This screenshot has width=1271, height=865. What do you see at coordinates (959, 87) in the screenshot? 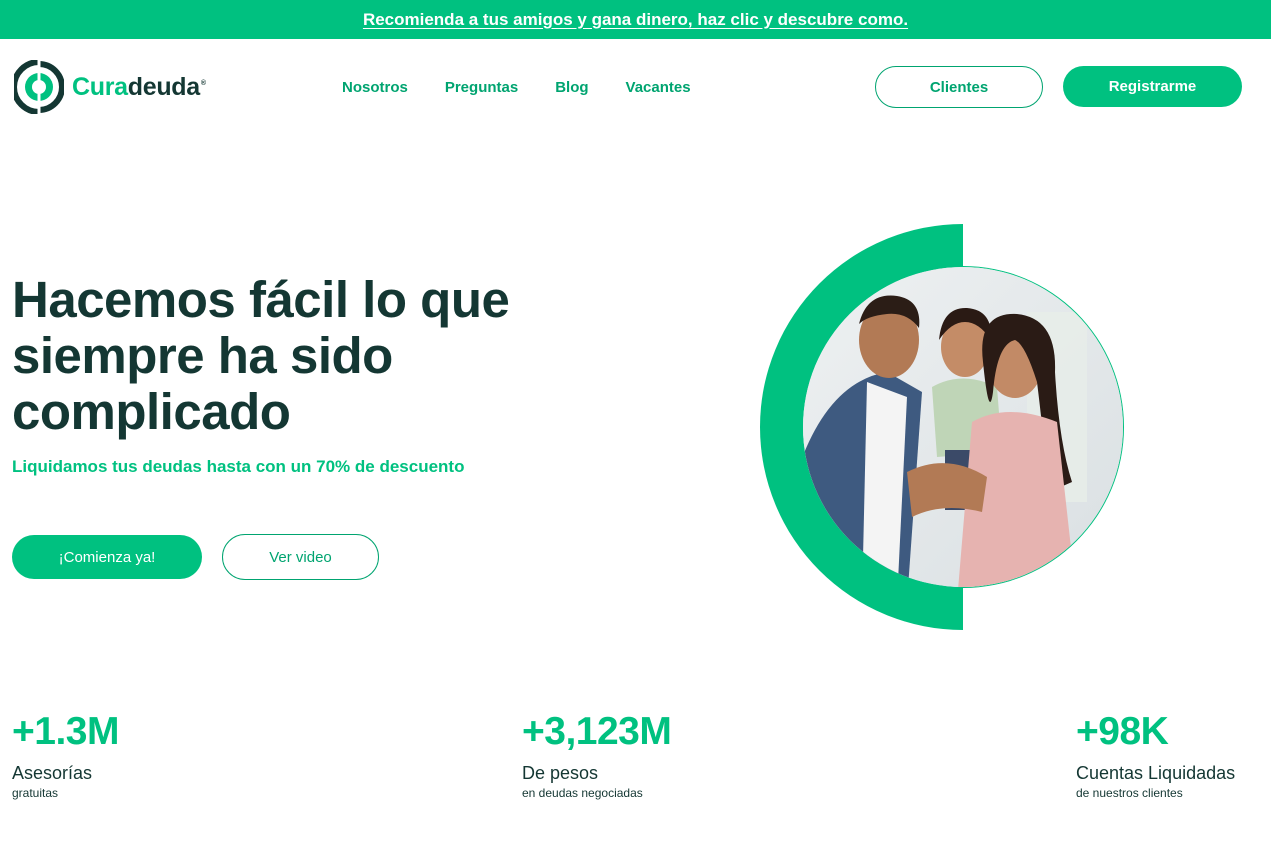
I see `clientes-button: Clientes` at bounding box center [959, 87].